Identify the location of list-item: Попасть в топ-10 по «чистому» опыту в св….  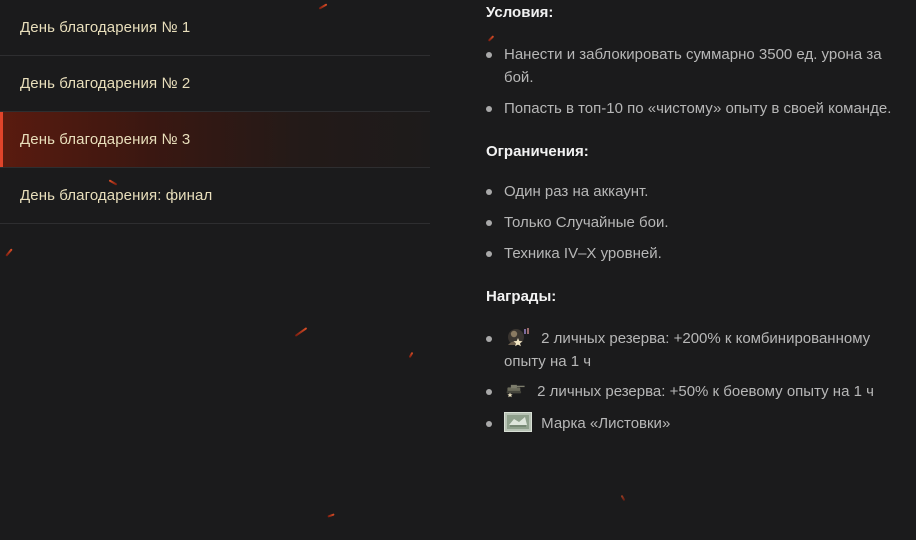
(700, 108).